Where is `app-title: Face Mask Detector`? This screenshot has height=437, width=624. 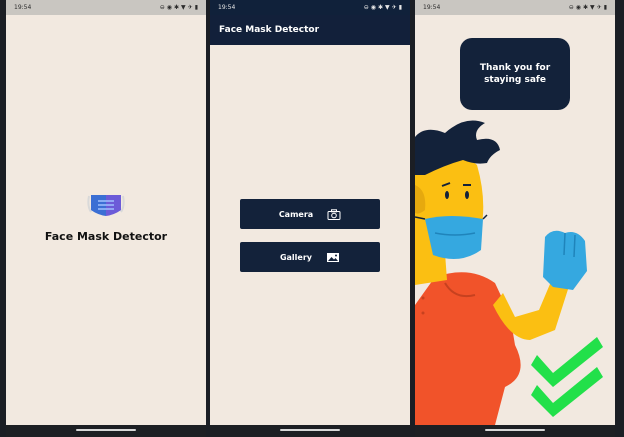
app-title: Face Mask Detector is located at coordinates (106, 236).